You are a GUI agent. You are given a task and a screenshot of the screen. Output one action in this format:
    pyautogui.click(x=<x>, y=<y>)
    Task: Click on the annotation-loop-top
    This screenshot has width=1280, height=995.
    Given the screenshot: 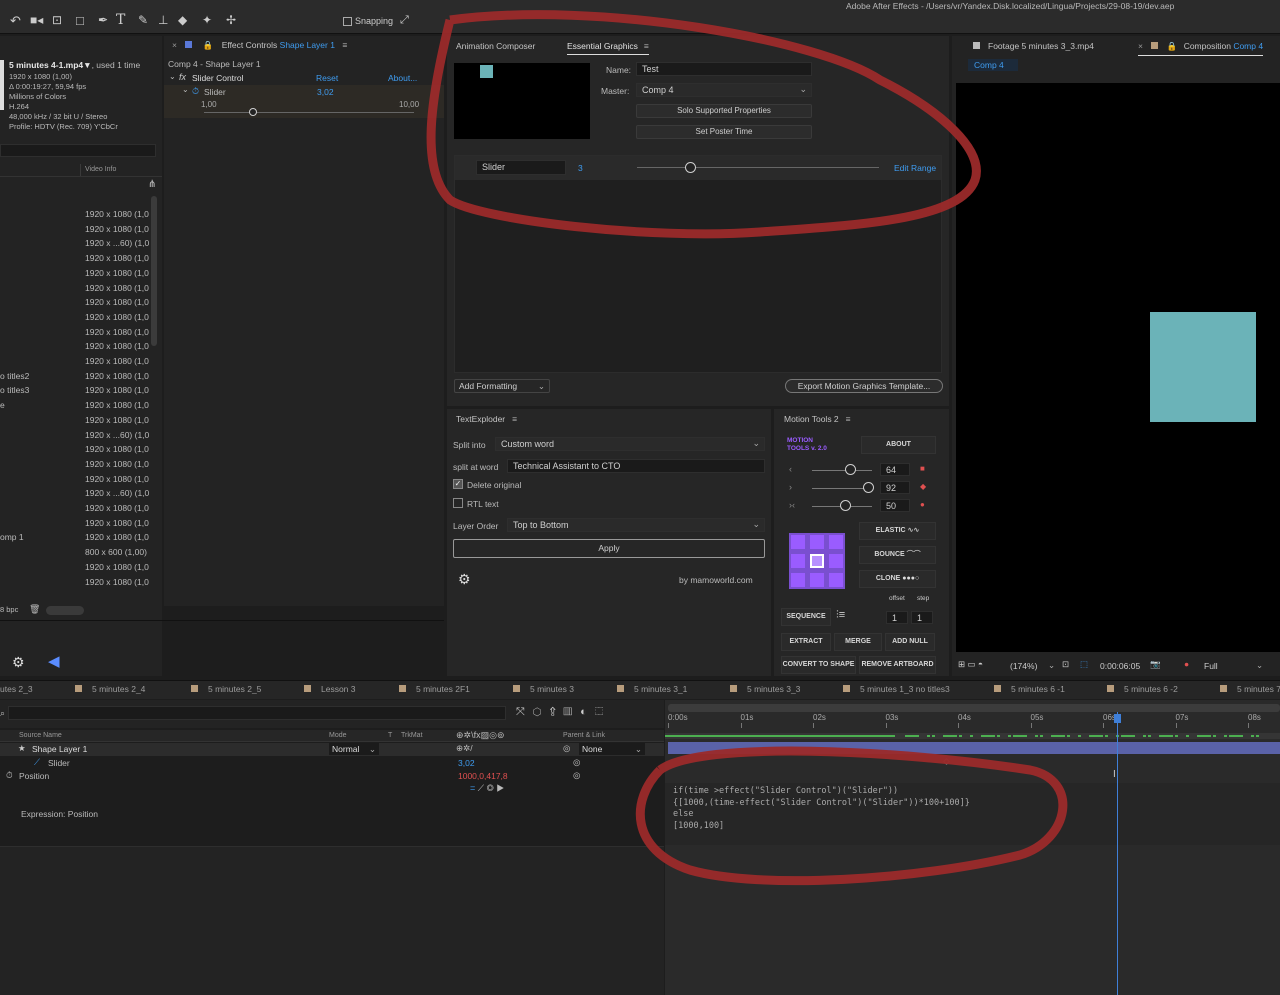 What is the action you would take?
    pyautogui.click(x=703, y=124)
    